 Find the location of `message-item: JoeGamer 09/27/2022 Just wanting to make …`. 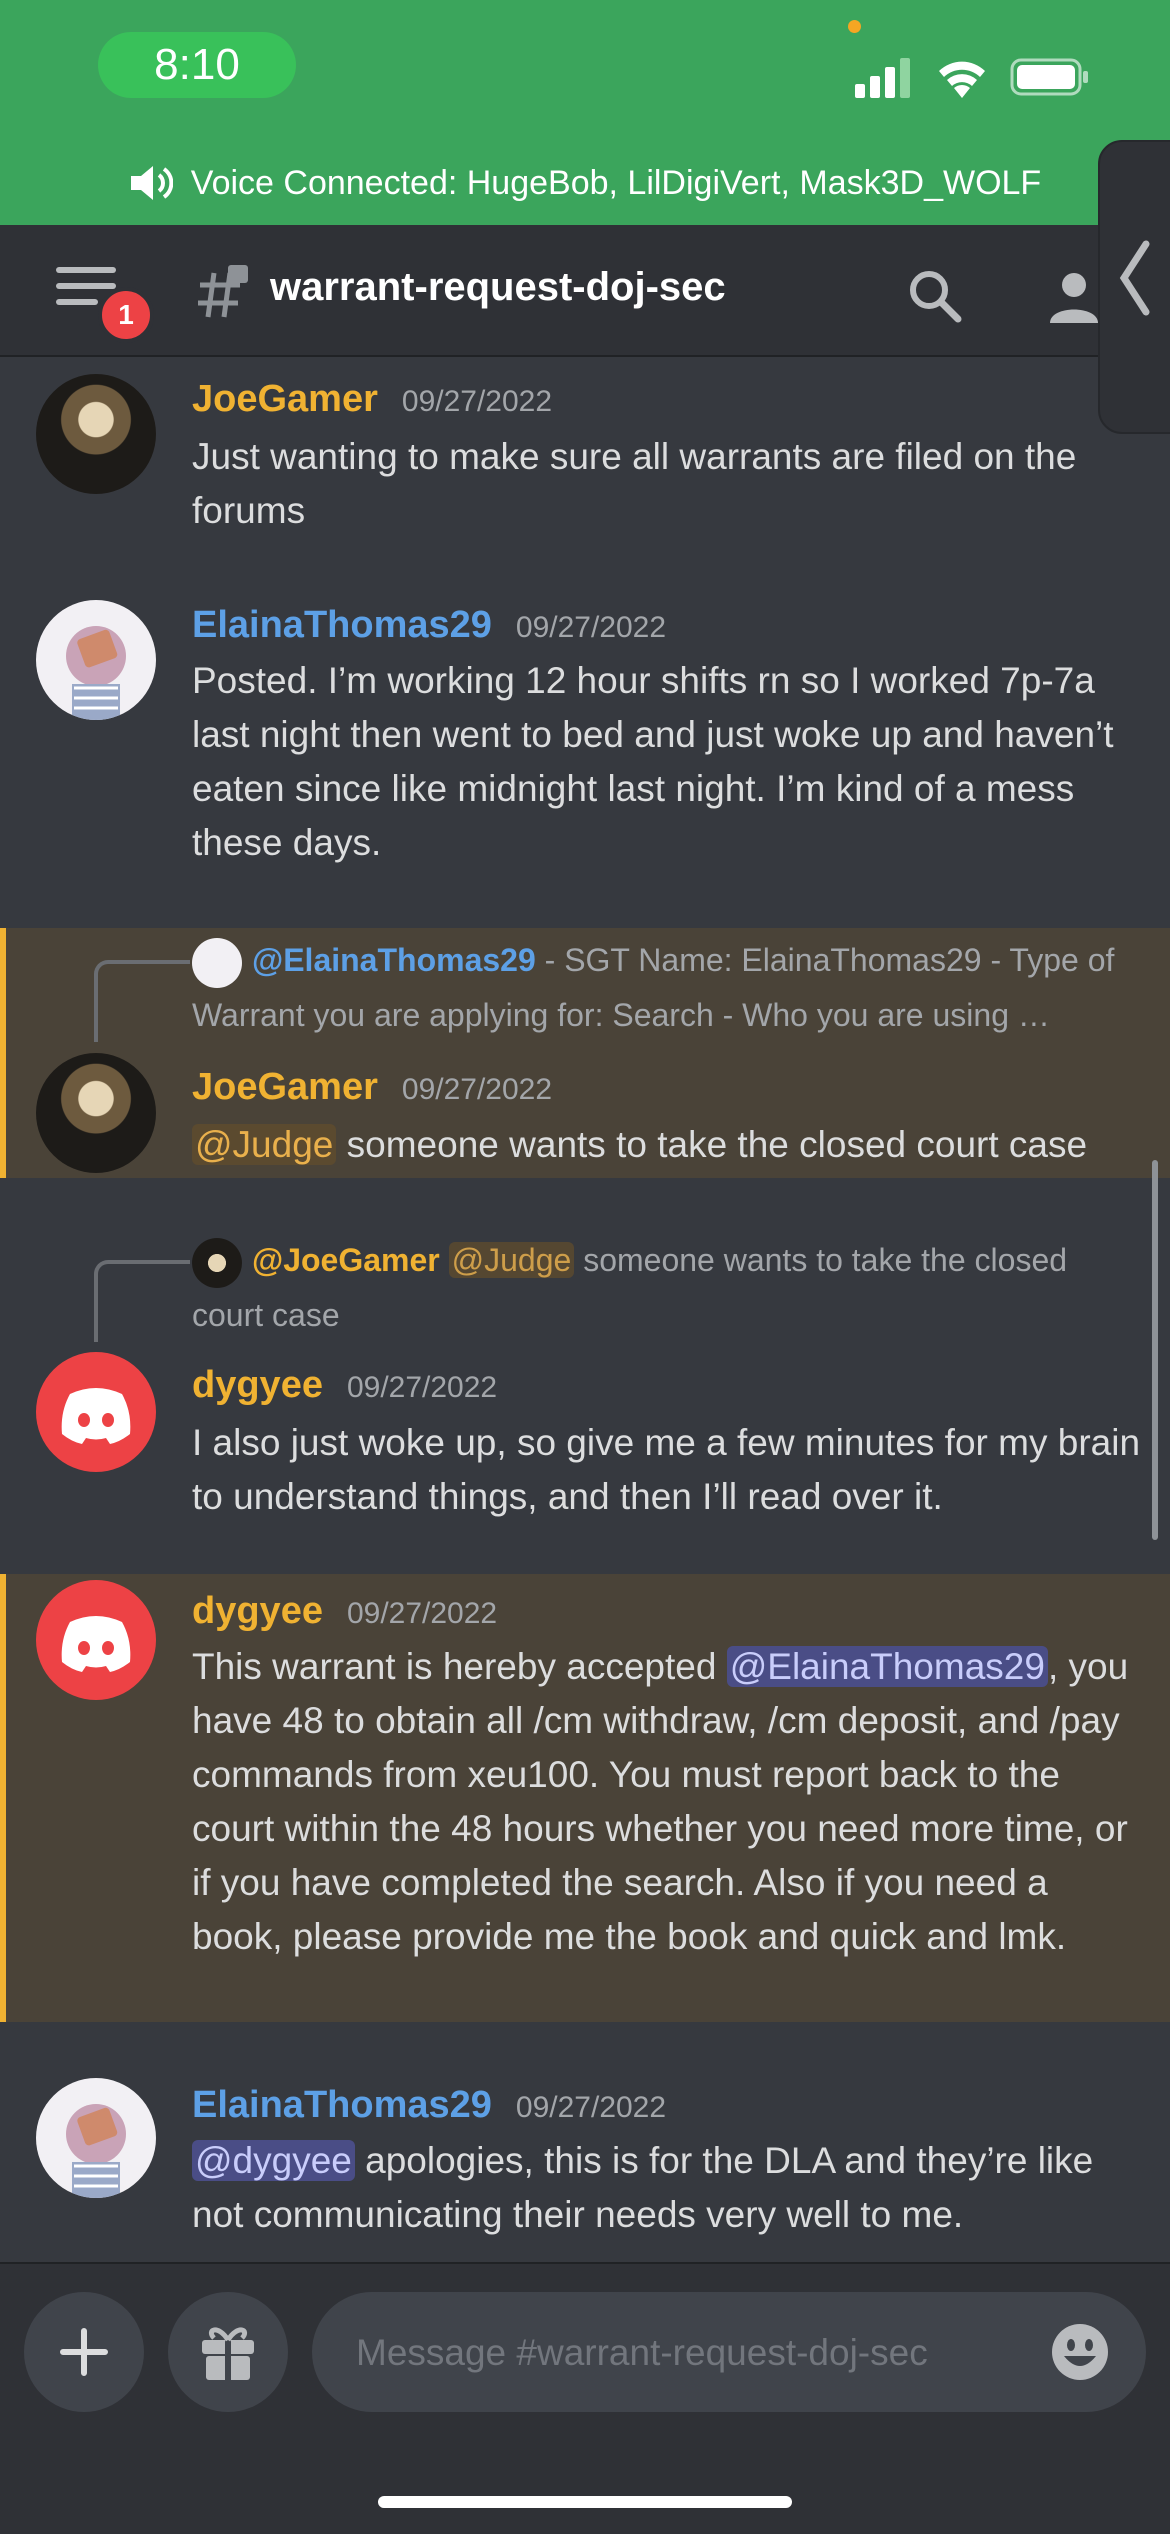

message-item: JoeGamer 09/27/2022 Just wanting to make … is located at coordinates (585, 465).